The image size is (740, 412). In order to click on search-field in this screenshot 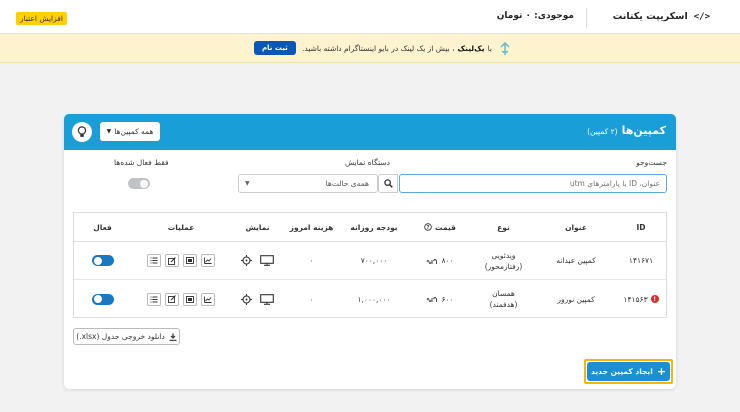, I will do `click(533, 183)`.